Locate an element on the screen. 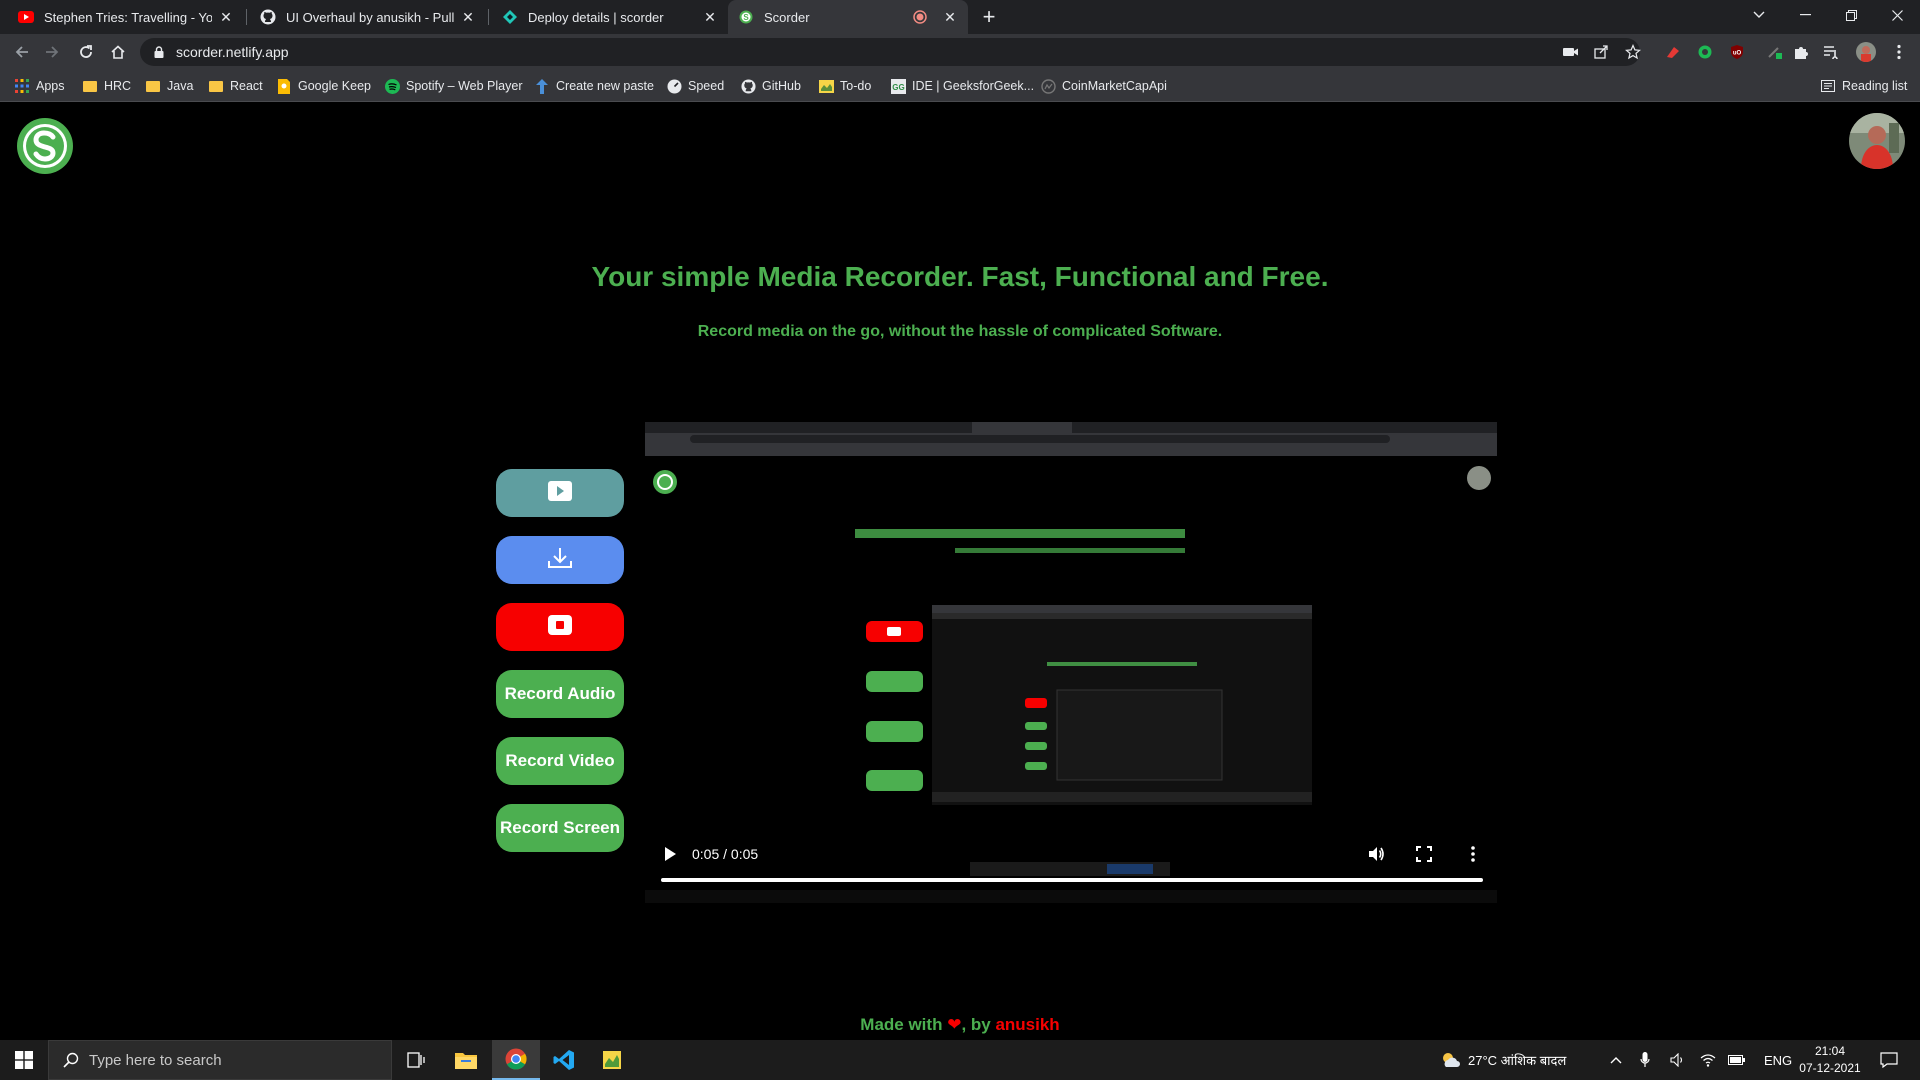 This screenshot has width=1920, height=1080. input-language: ENG is located at coordinates (1778, 1060).